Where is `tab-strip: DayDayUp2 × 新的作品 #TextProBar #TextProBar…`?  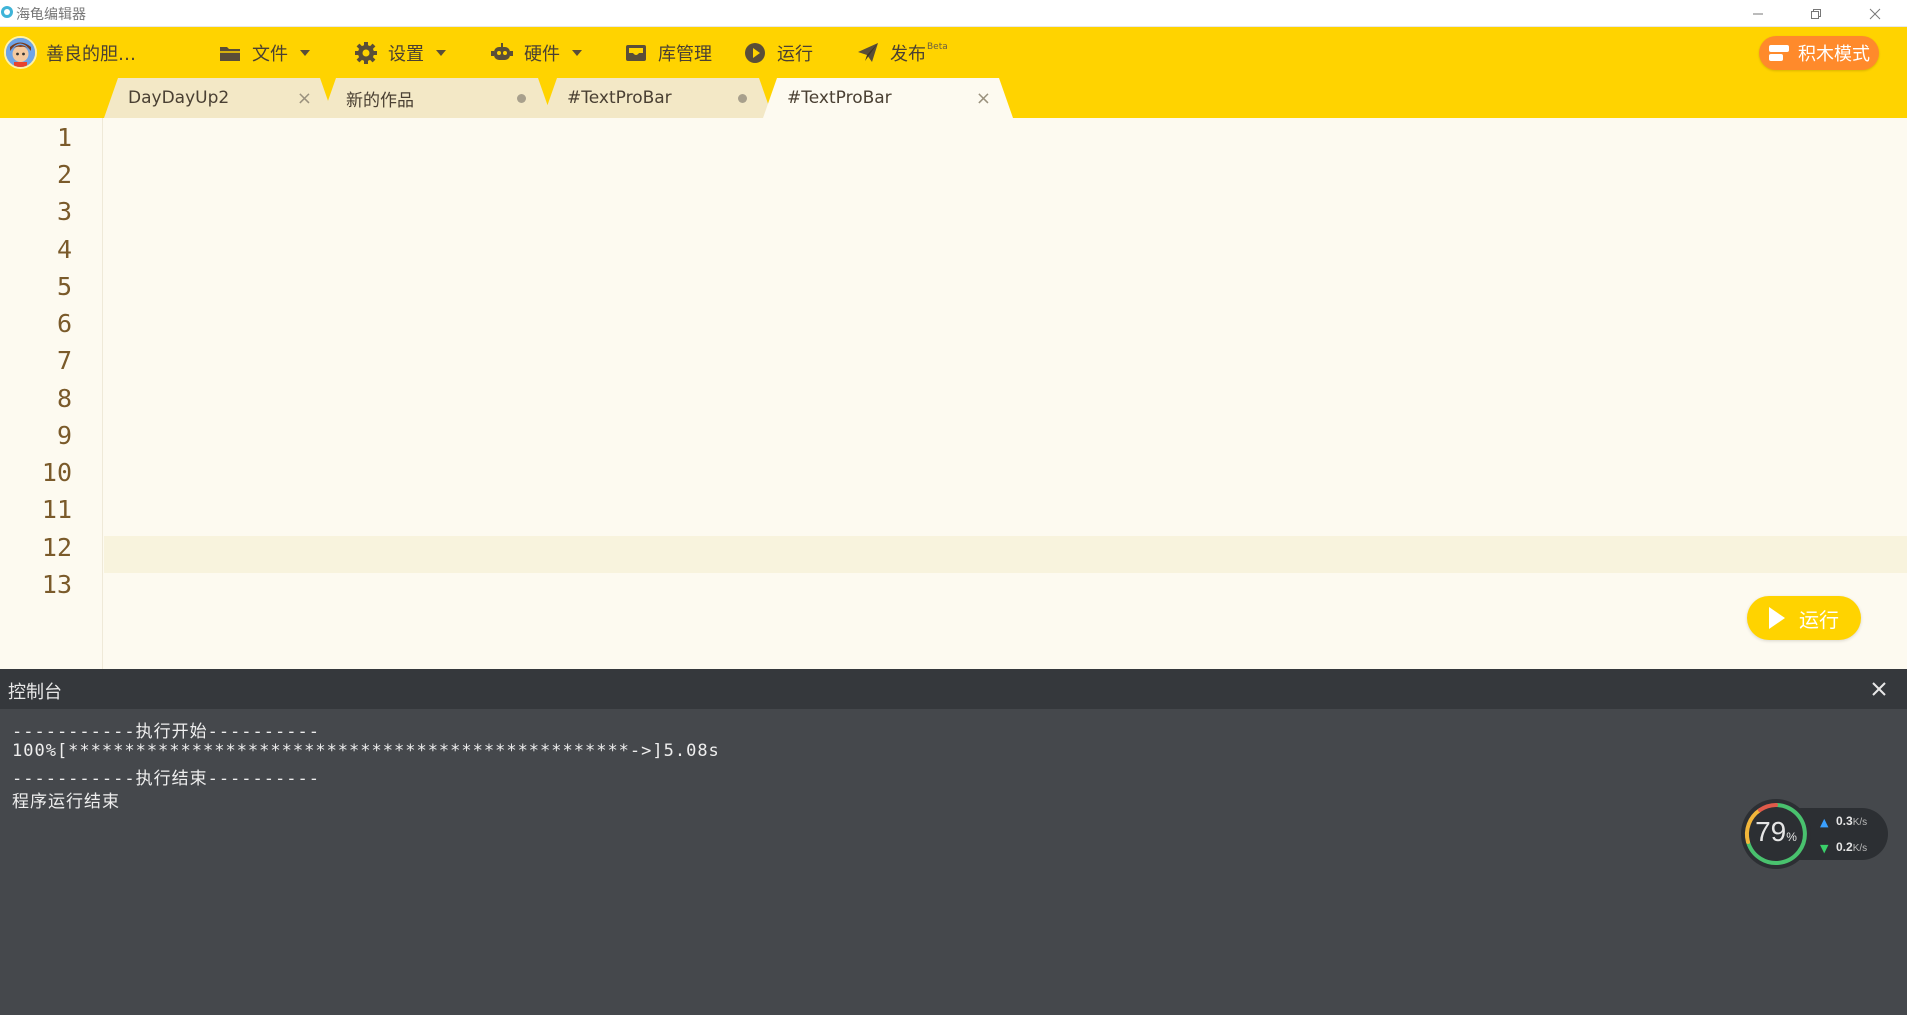
tab-strip: DayDayUp2 × 新的作品 #TextProBar #TextProBar… is located at coordinates (953, 98).